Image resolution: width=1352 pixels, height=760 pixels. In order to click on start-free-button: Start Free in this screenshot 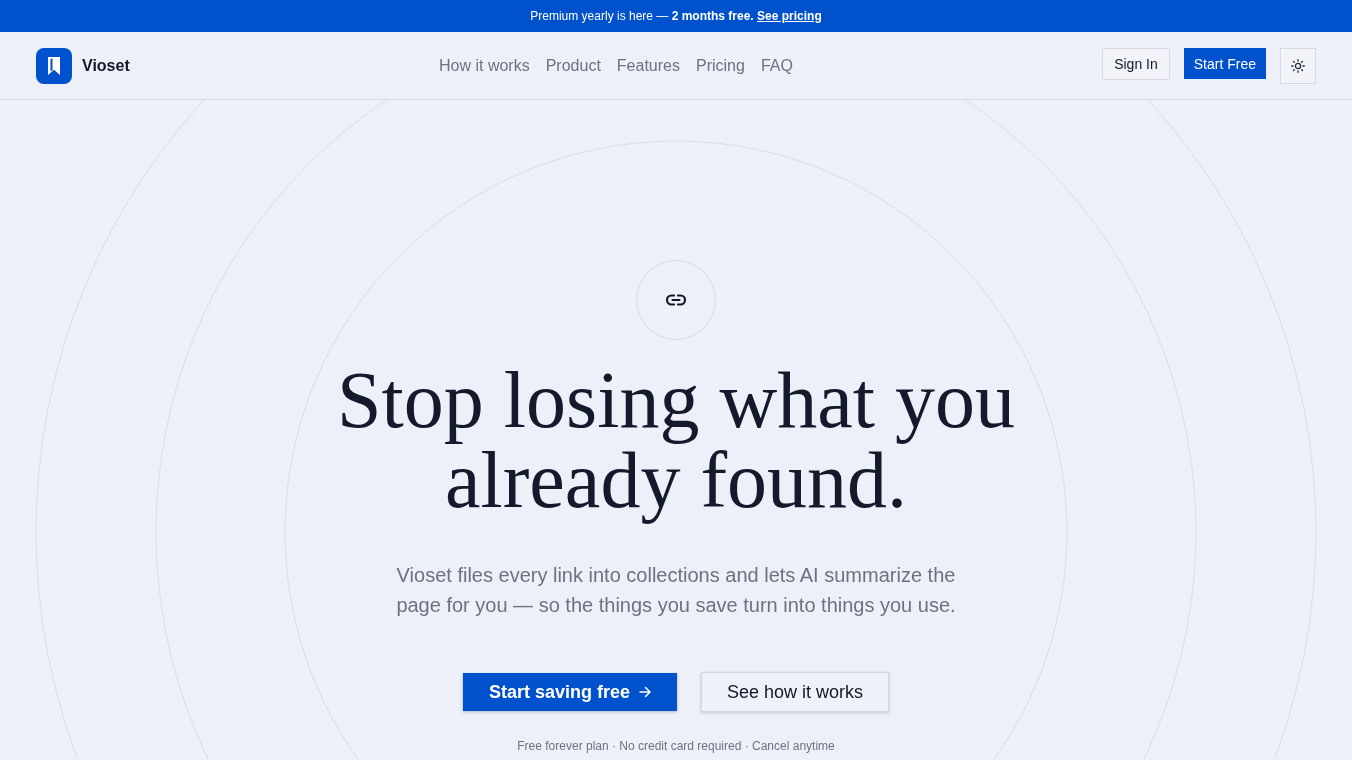, I will do `click(1224, 63)`.